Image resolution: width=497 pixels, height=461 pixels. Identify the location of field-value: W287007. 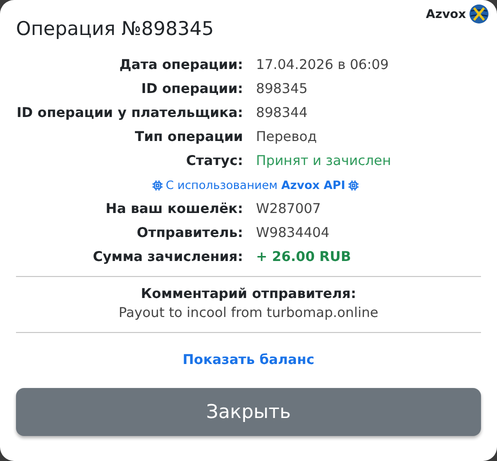
(289, 209).